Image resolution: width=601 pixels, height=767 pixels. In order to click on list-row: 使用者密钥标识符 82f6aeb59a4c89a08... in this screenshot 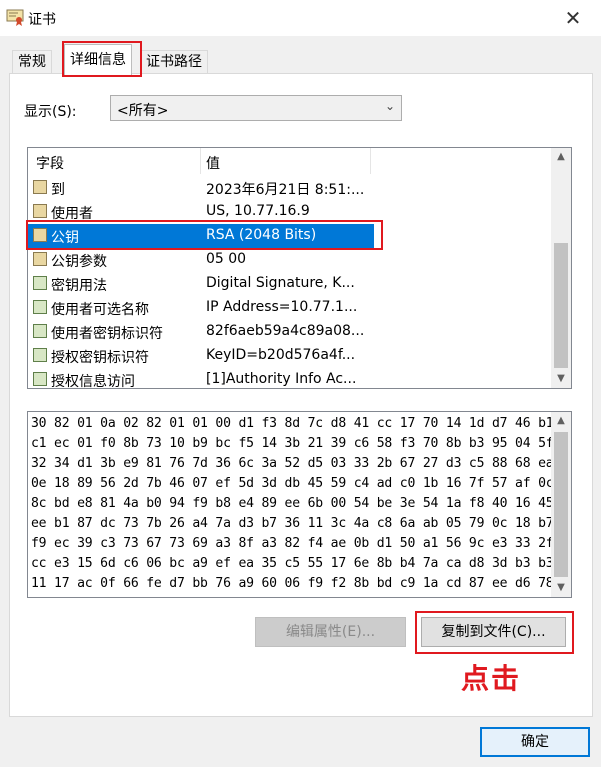, I will do `click(290, 332)`.